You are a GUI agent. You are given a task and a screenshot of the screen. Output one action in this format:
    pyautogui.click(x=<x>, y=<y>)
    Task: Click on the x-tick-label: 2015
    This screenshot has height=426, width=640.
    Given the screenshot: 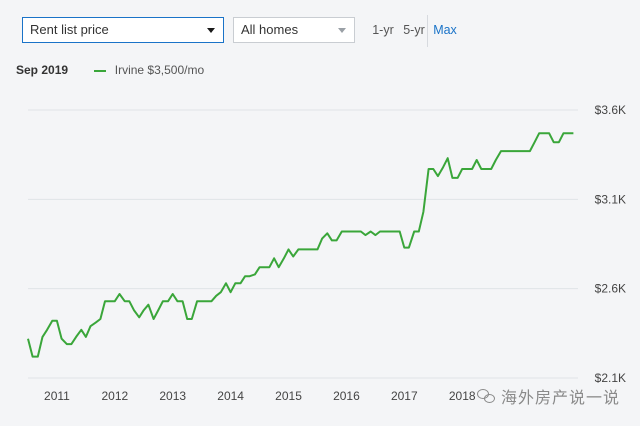 What is the action you would take?
    pyautogui.click(x=288, y=396)
    